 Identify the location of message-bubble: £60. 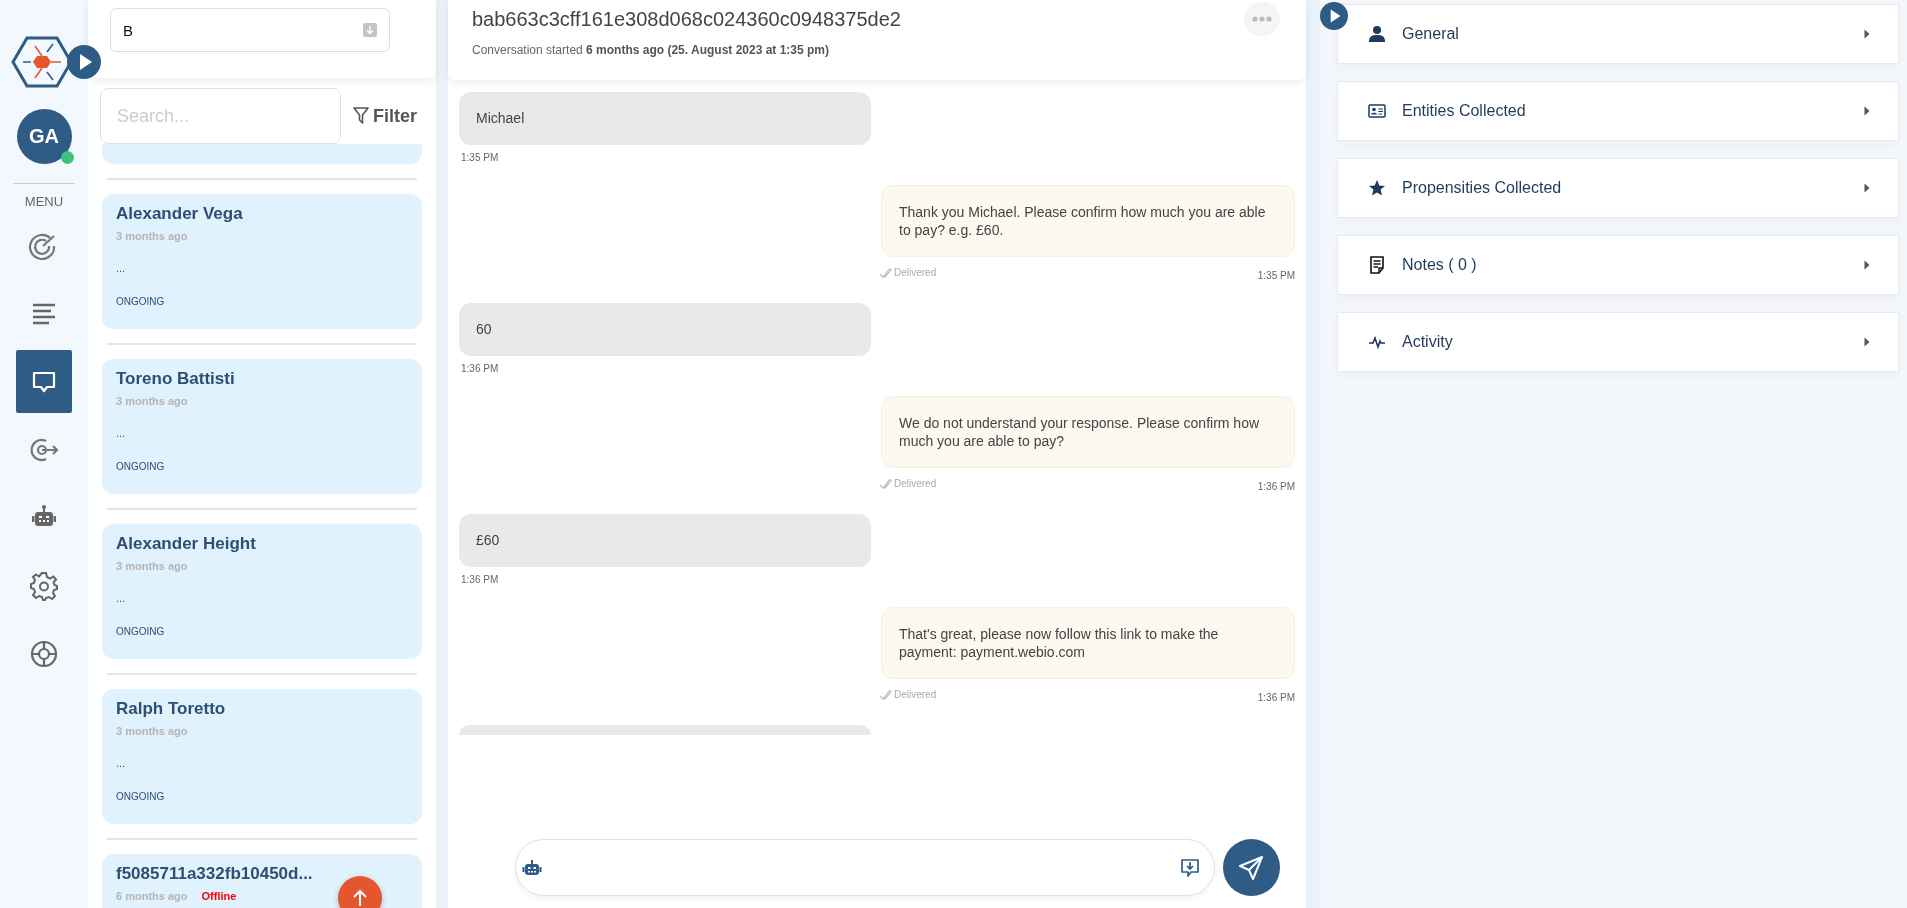
(665, 540).